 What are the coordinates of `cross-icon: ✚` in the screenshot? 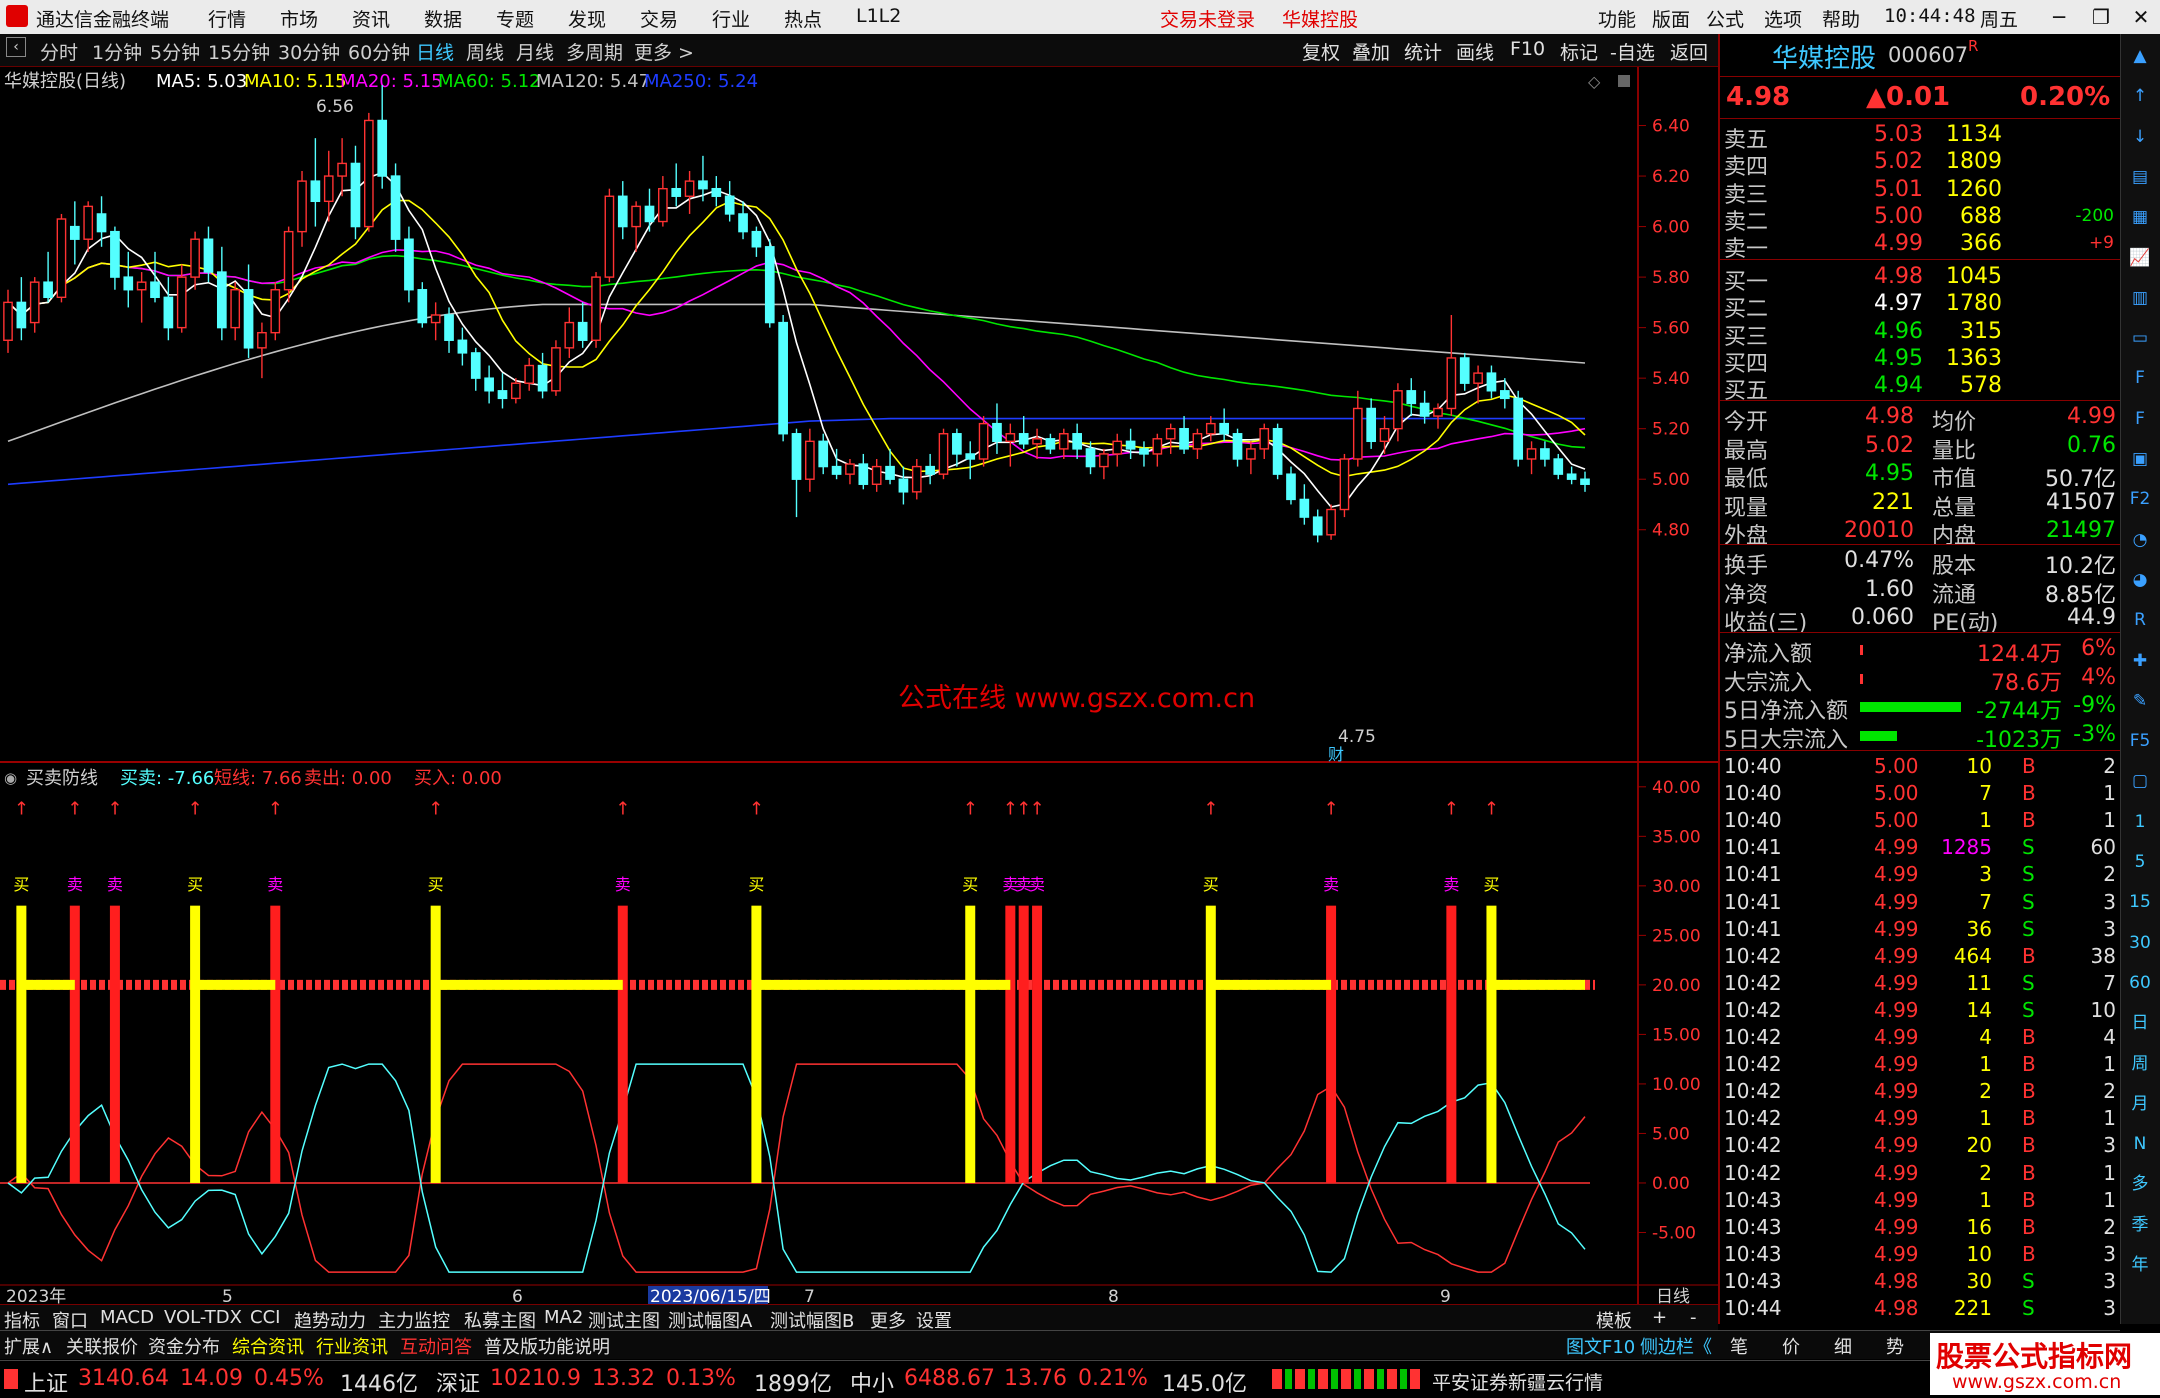 It's located at (2140, 661).